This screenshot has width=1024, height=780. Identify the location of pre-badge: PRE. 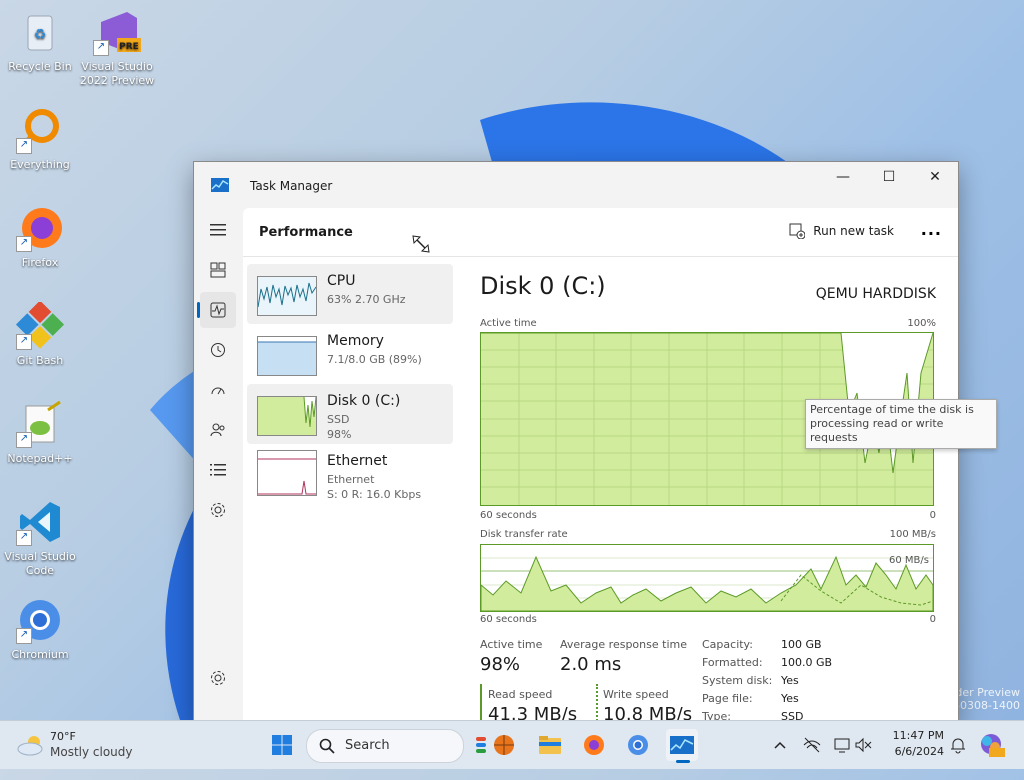
(129, 47).